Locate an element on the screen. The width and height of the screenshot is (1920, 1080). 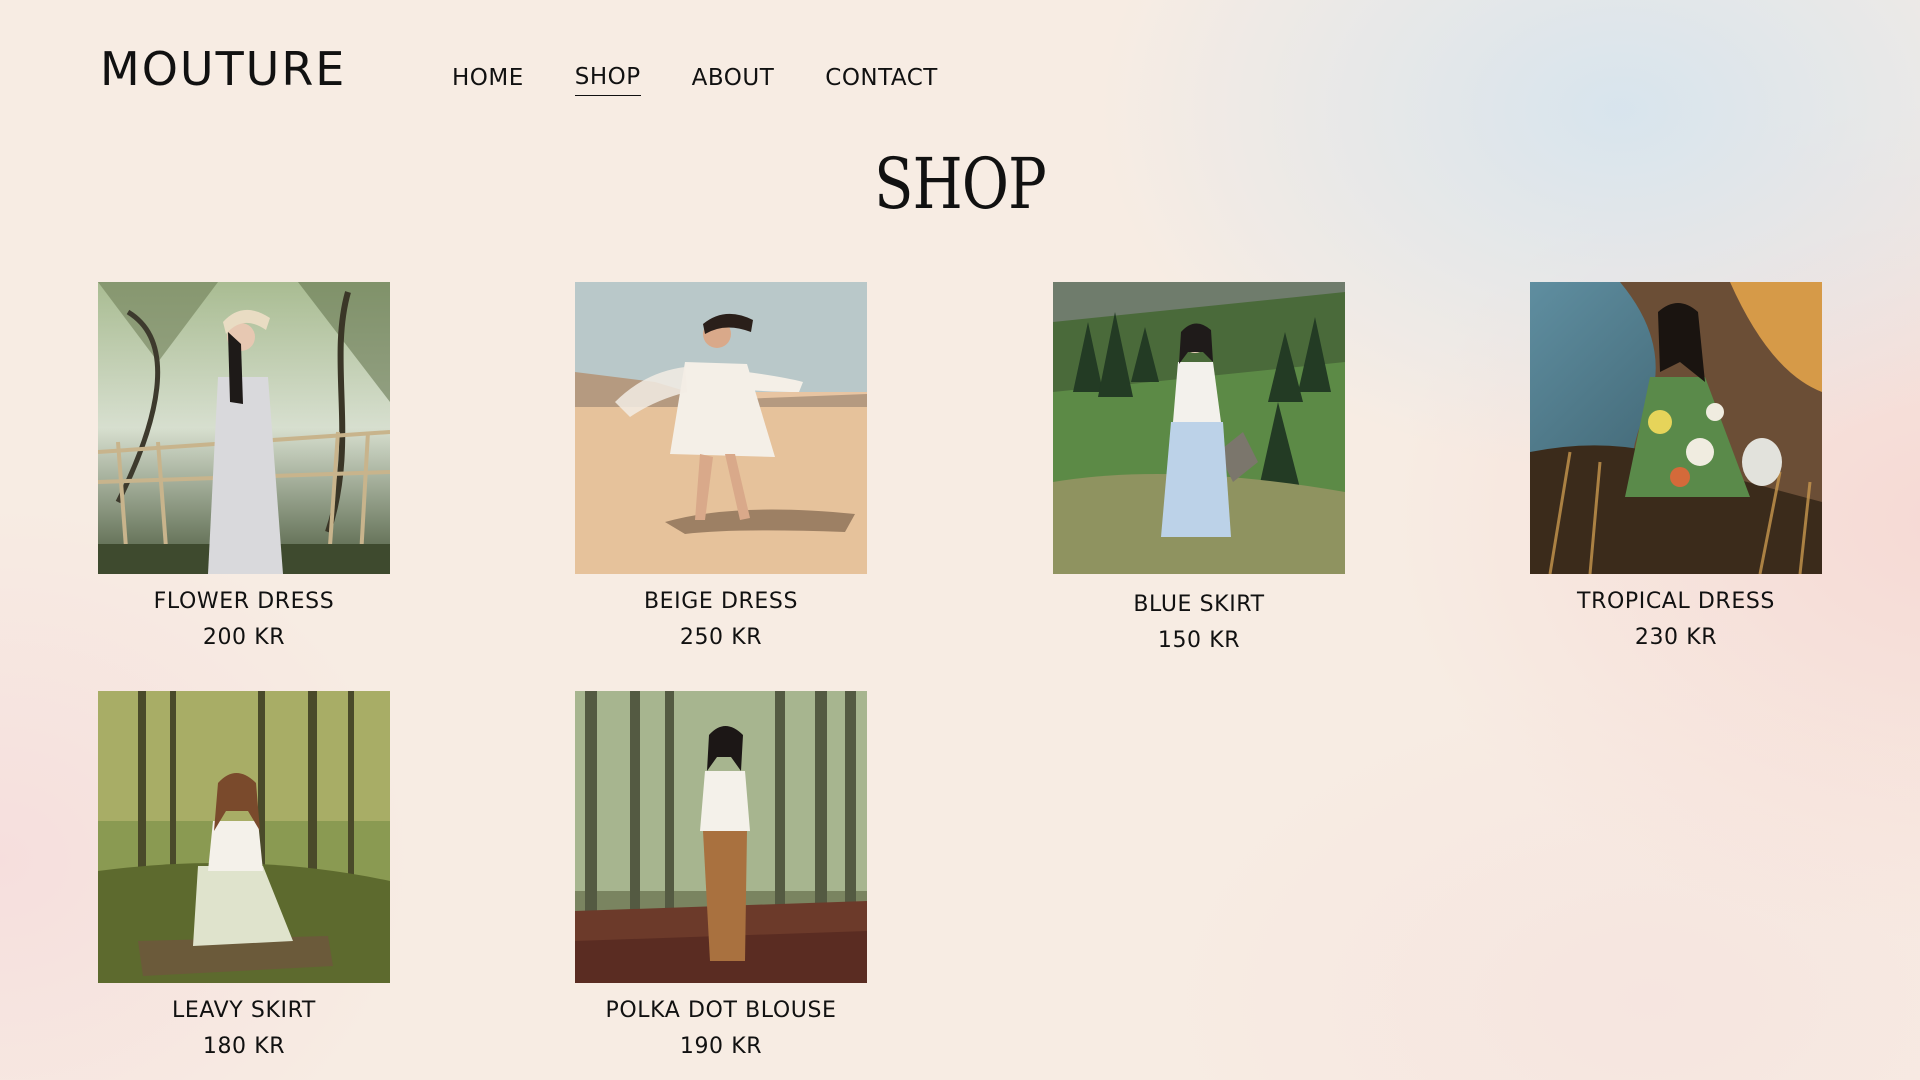
product-card-blue-skirt: BLUE SKIRT 150 KR is located at coordinates (1199, 470).